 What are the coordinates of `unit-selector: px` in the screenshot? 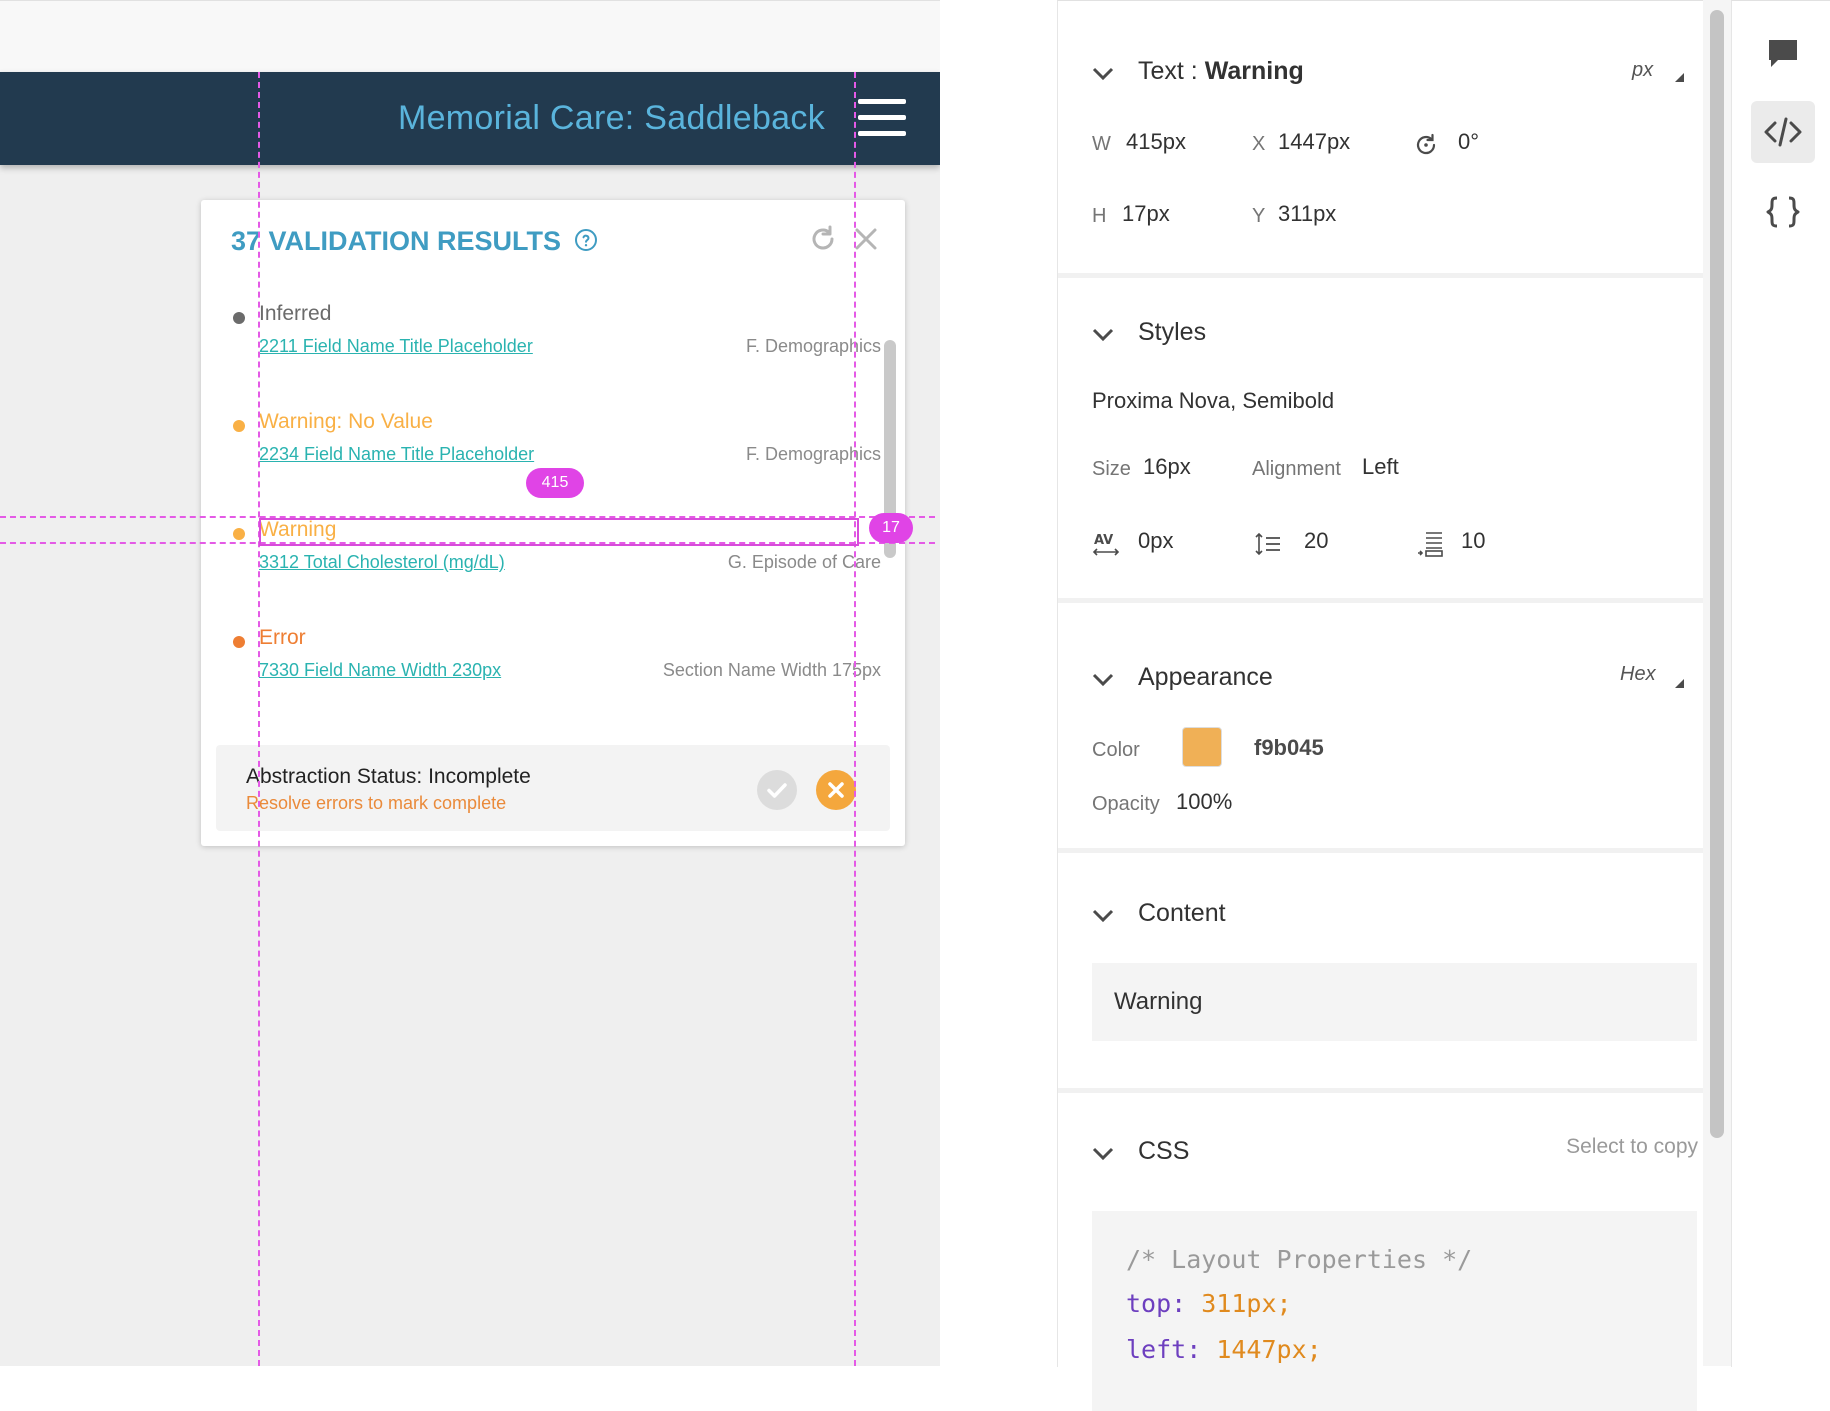 It's located at (1642, 70).